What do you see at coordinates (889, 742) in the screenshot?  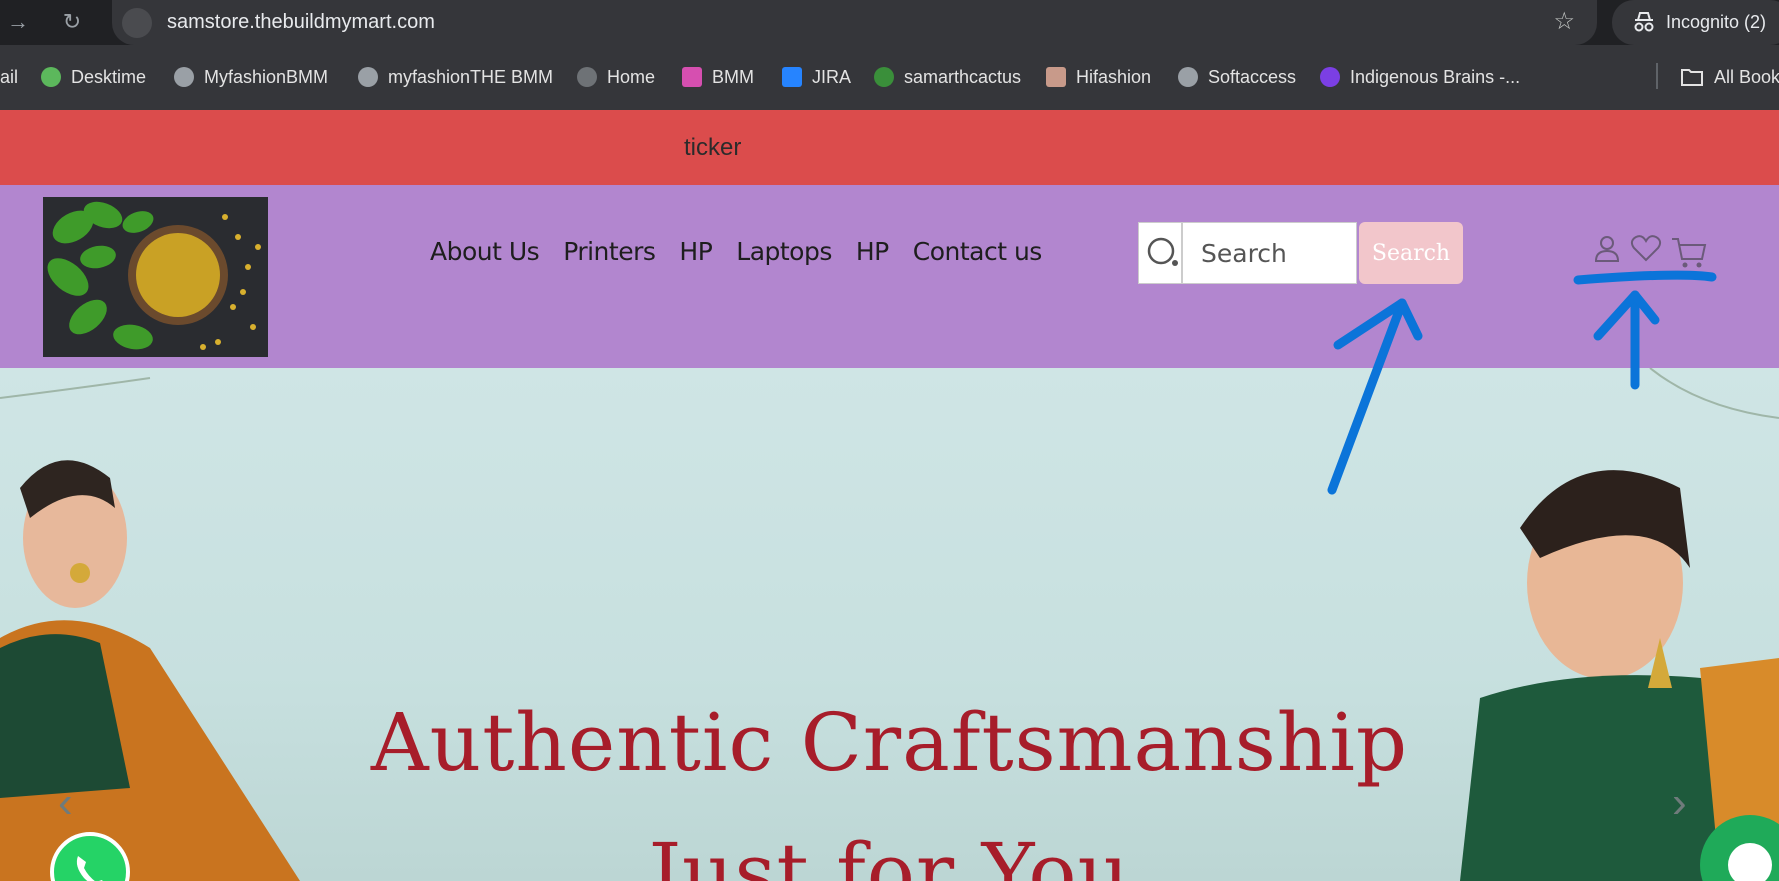 I see `hero-title-line1: Authentic Craftsmanship` at bounding box center [889, 742].